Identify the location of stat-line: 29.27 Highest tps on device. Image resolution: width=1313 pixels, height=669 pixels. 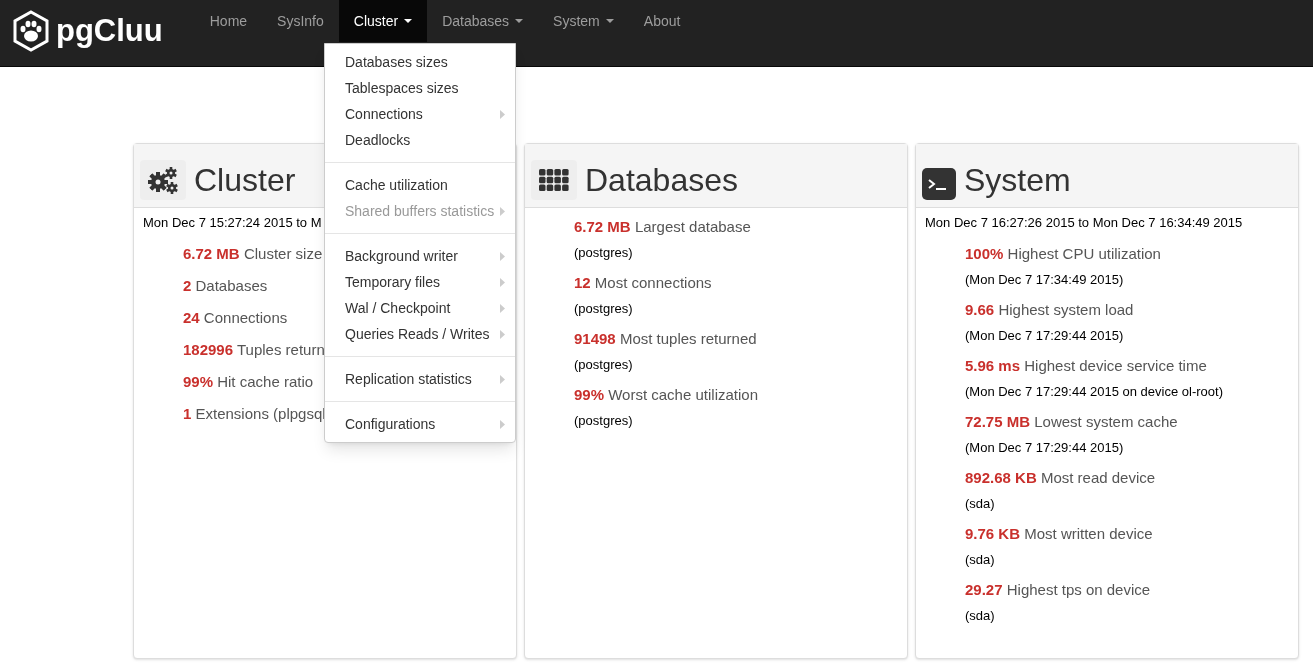
(1058, 589).